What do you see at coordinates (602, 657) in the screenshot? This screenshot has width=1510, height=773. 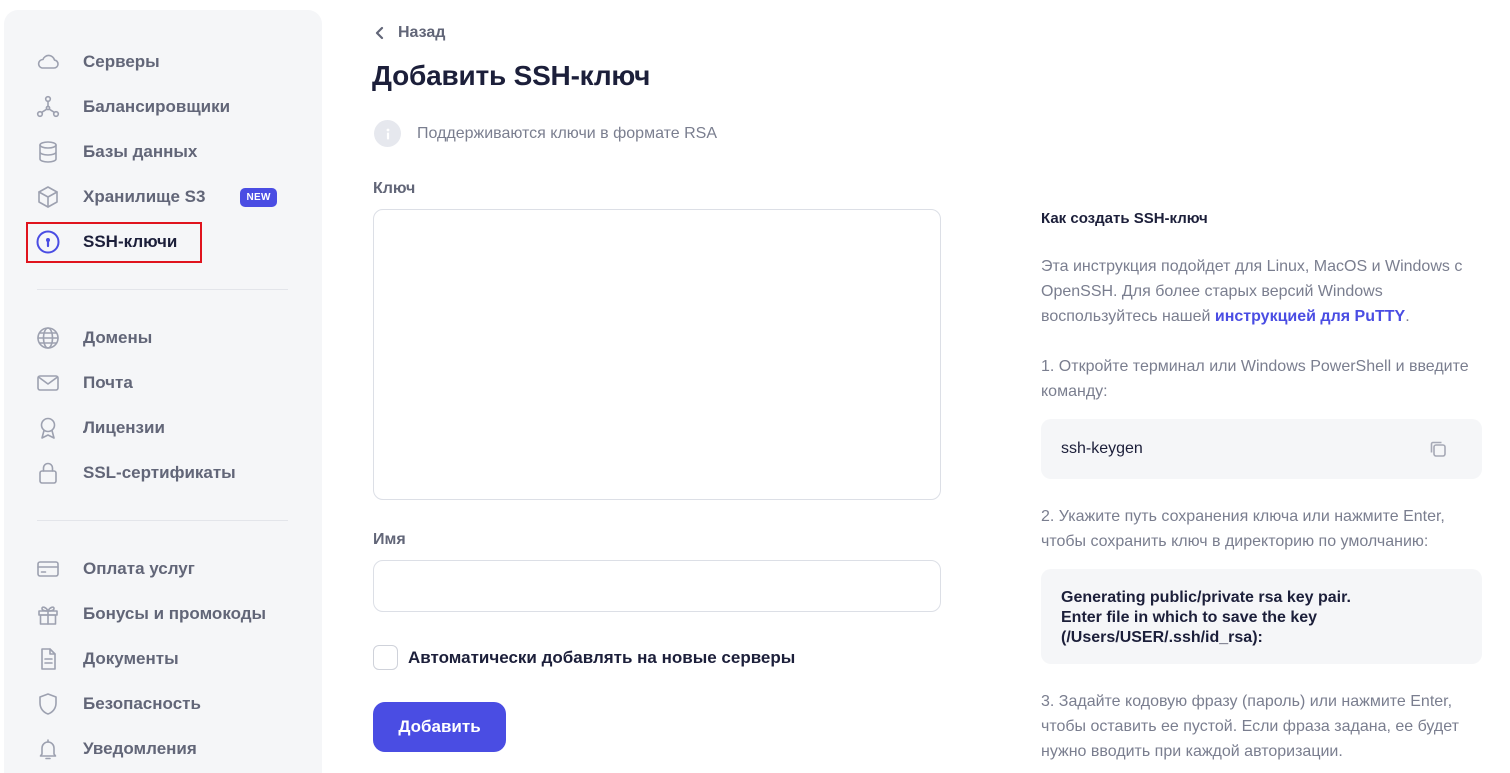 I see `auto-add-label: Автоматически добавлять на новые серверы` at bounding box center [602, 657].